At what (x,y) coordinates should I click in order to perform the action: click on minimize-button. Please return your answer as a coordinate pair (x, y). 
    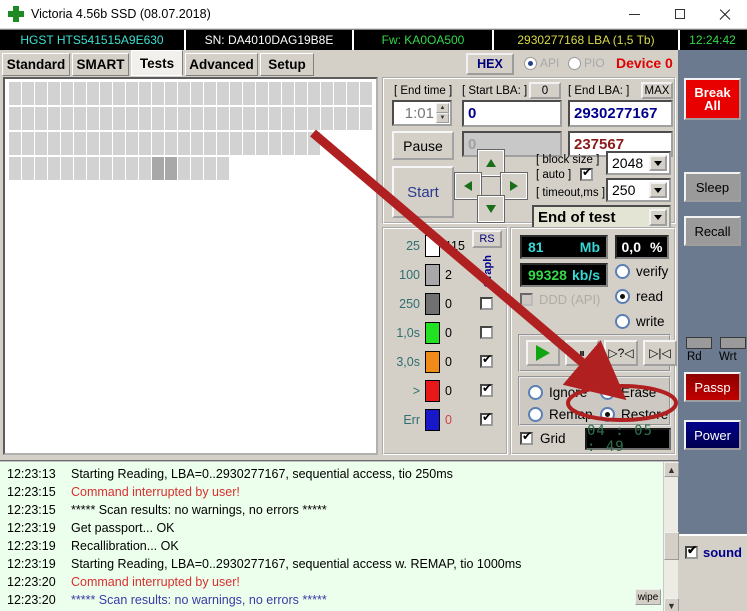
    Looking at the image, I should click on (634, 14).